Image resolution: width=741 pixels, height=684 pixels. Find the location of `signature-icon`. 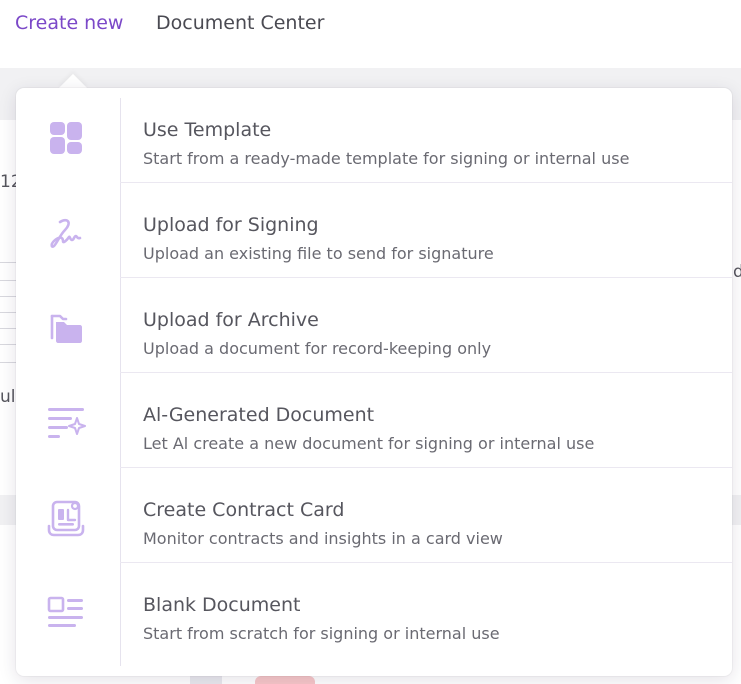

signature-icon is located at coordinates (66, 233).